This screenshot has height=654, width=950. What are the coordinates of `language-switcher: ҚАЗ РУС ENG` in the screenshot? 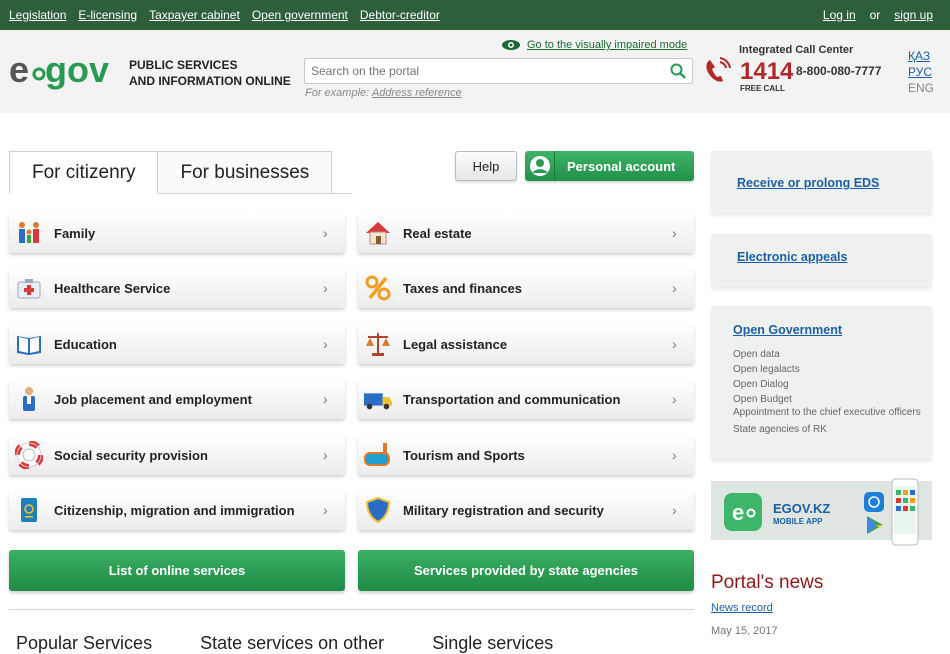 It's located at (921, 72).